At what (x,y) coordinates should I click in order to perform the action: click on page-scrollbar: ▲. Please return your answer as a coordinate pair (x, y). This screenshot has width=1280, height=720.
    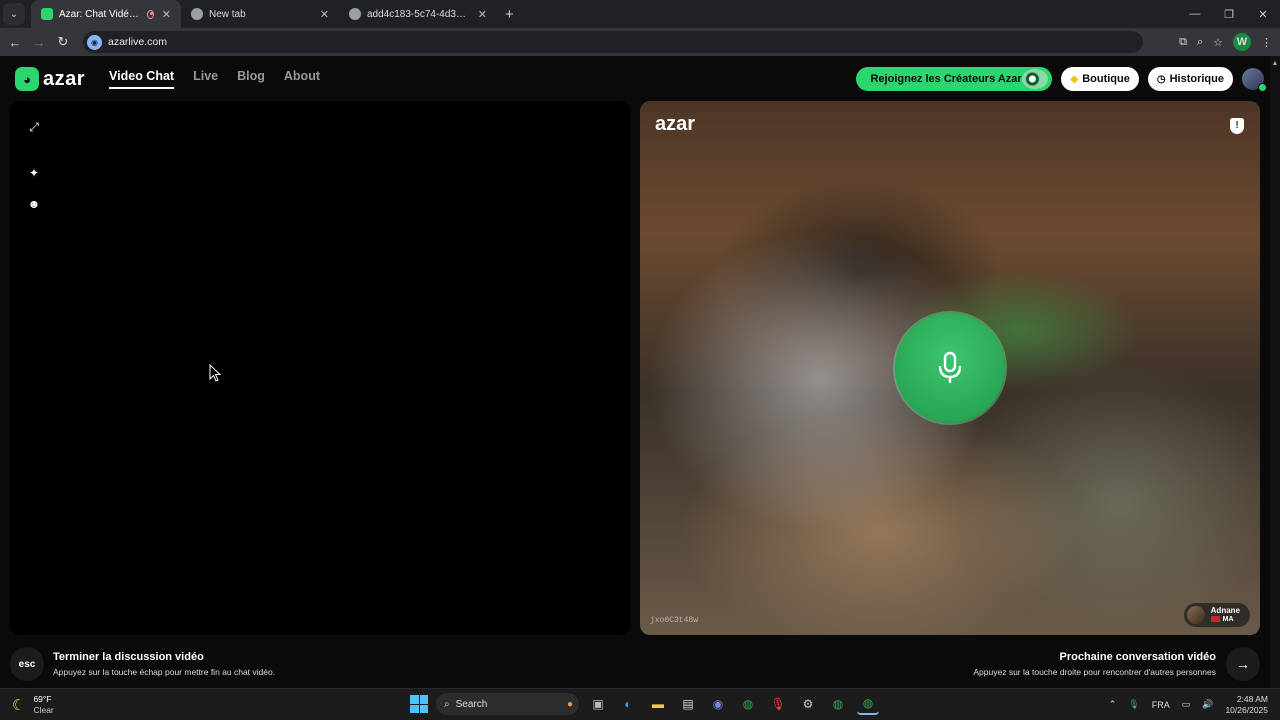
    Looking at the image, I should click on (1275, 372).